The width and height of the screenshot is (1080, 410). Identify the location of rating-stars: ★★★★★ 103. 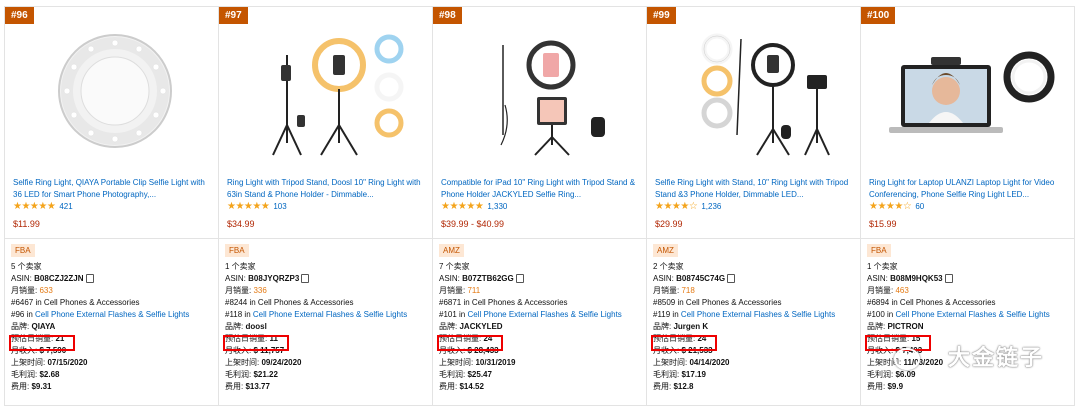
(257, 206).